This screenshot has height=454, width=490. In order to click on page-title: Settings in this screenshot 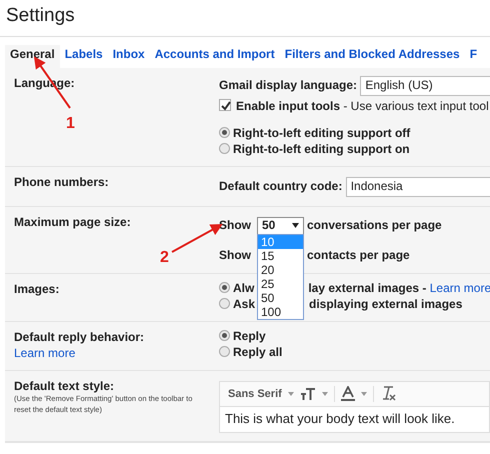, I will do `click(245, 18)`.